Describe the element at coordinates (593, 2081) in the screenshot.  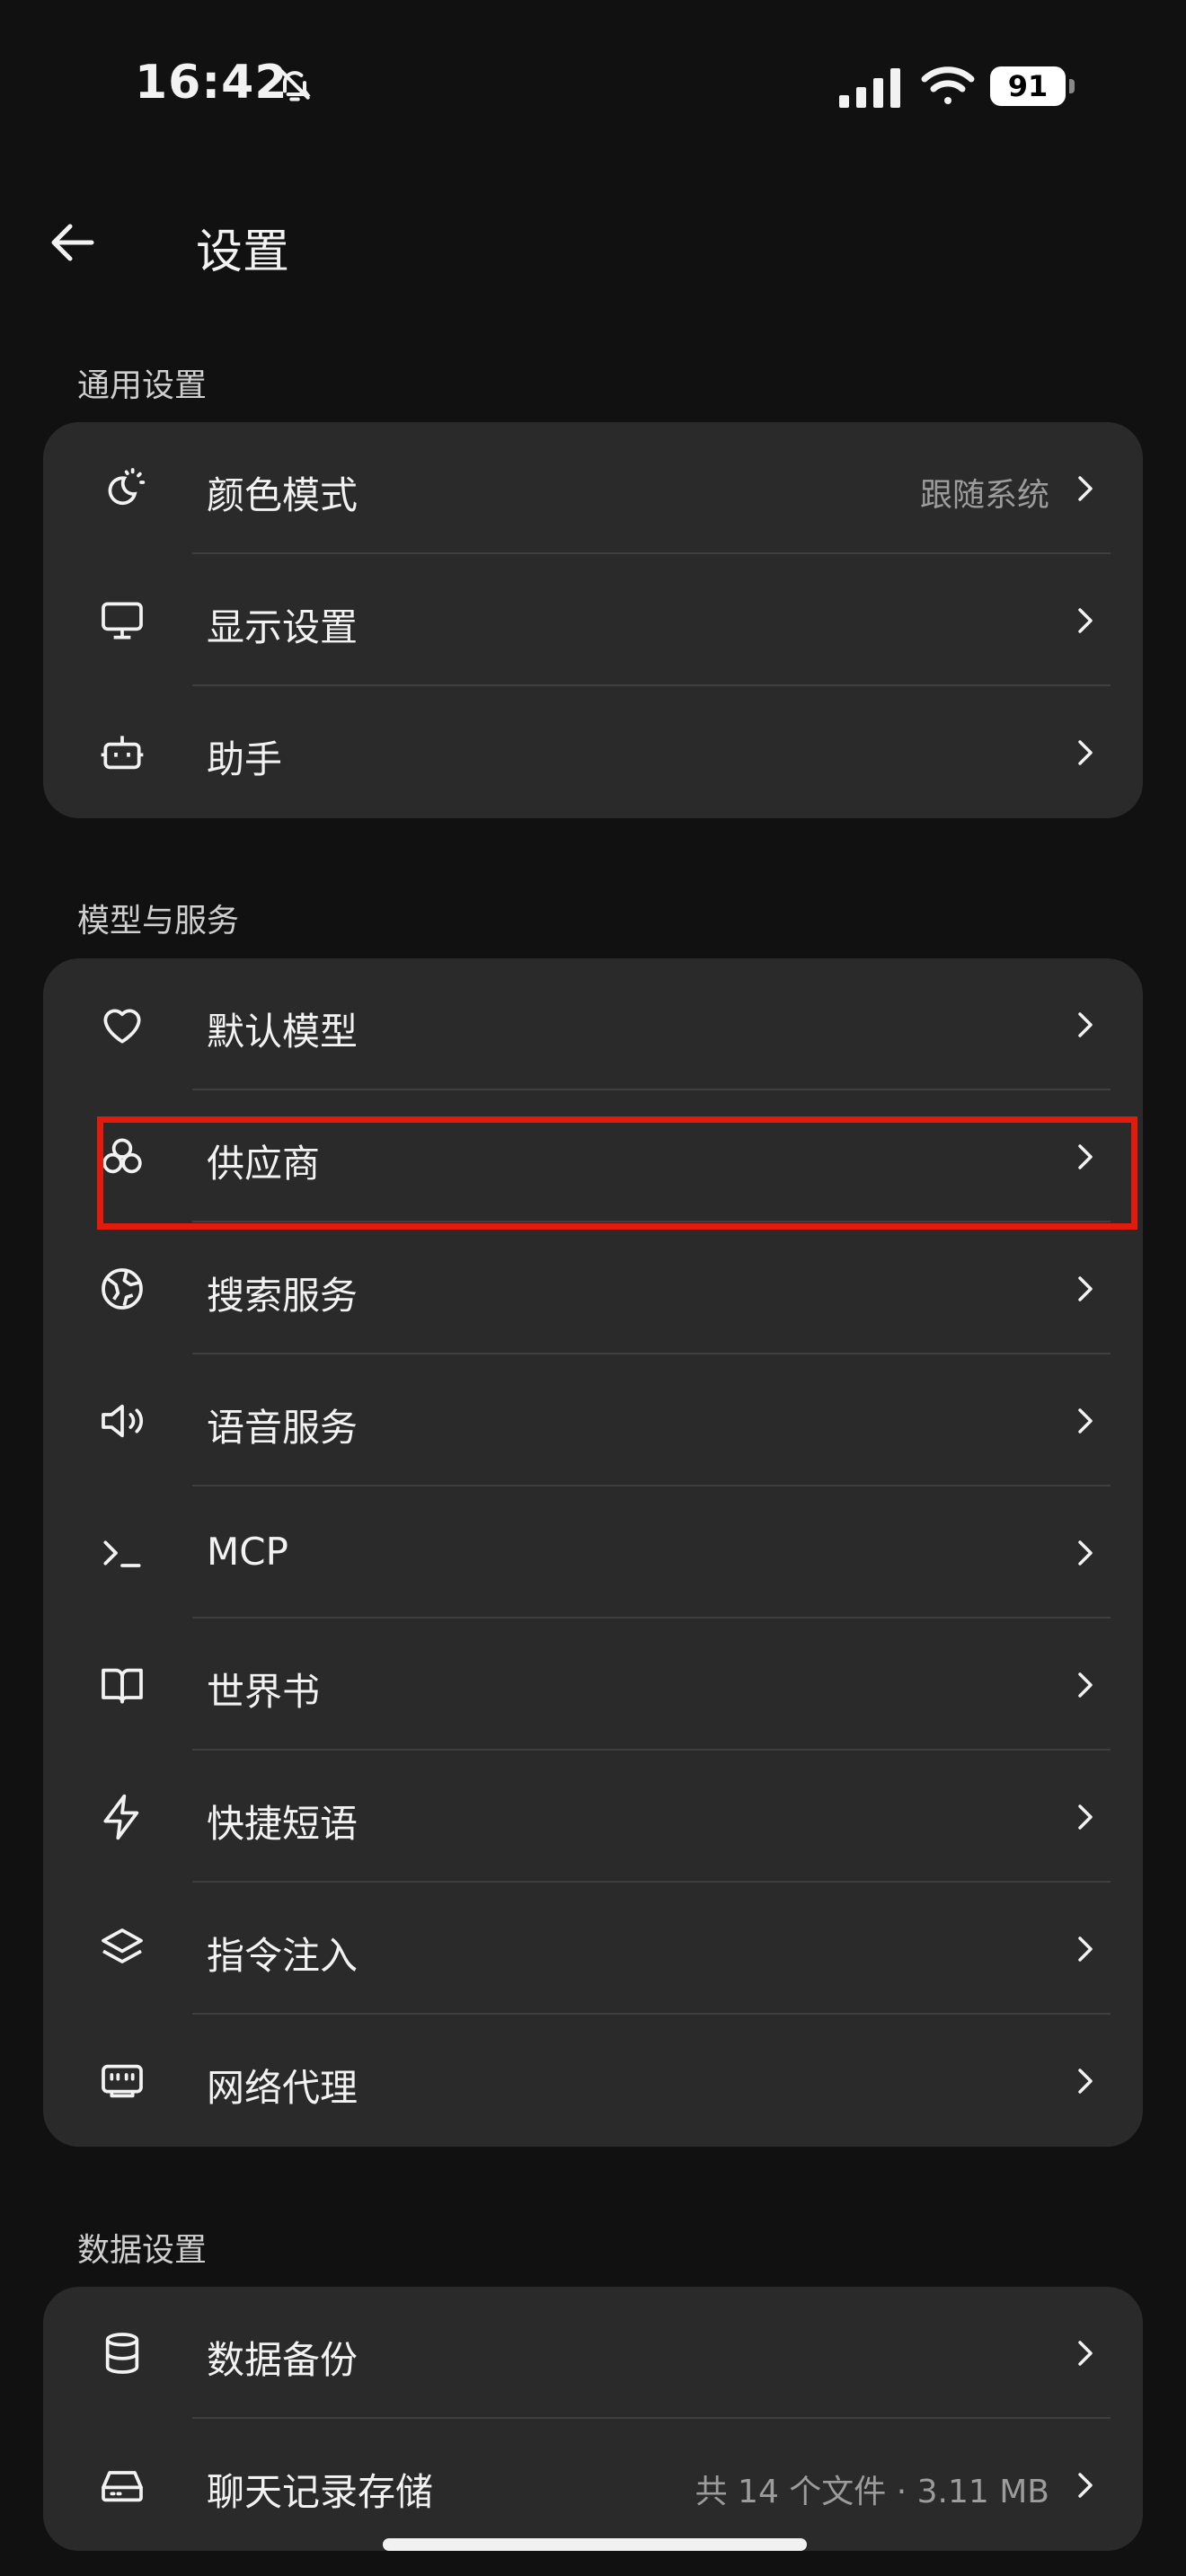
I see `network-proxy-row: 网络代理` at that location.